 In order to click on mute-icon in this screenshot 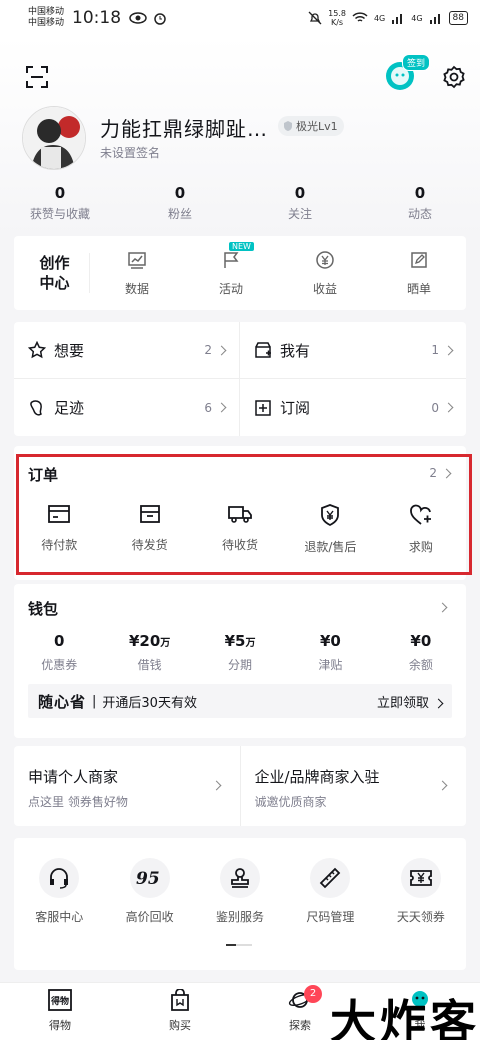, I will do `click(315, 18)`.